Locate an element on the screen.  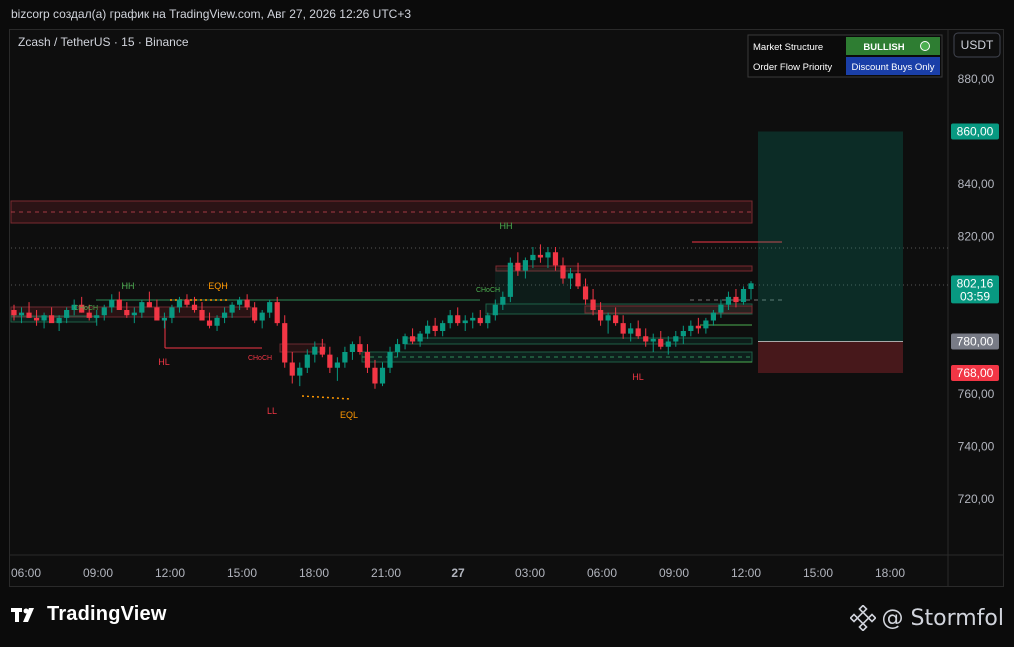
price-axis-labels: 860,00 802,1603:59 780,00 768,00 is located at coordinates (975, 252).